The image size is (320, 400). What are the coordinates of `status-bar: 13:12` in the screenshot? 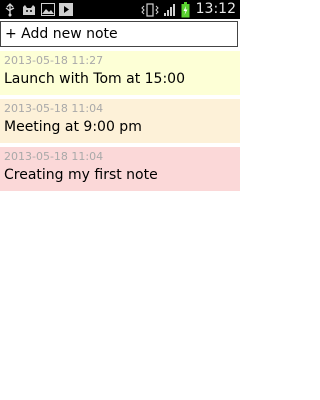 It's located at (120, 9).